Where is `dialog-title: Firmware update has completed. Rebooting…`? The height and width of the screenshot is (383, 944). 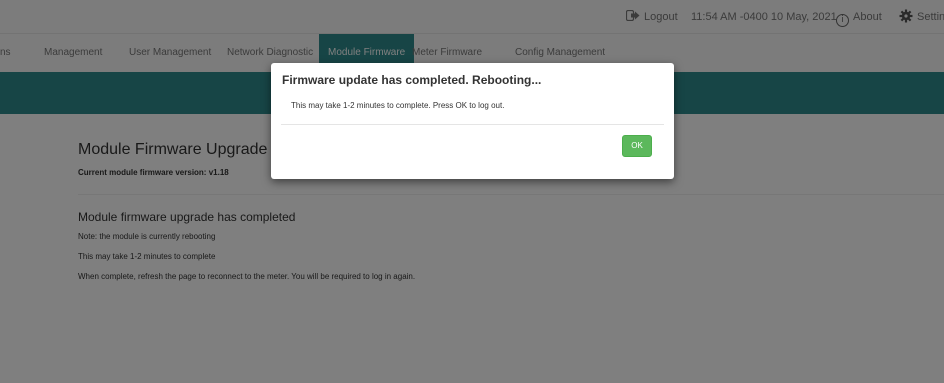
dialog-title: Firmware update has completed. Rebooting… is located at coordinates (412, 80).